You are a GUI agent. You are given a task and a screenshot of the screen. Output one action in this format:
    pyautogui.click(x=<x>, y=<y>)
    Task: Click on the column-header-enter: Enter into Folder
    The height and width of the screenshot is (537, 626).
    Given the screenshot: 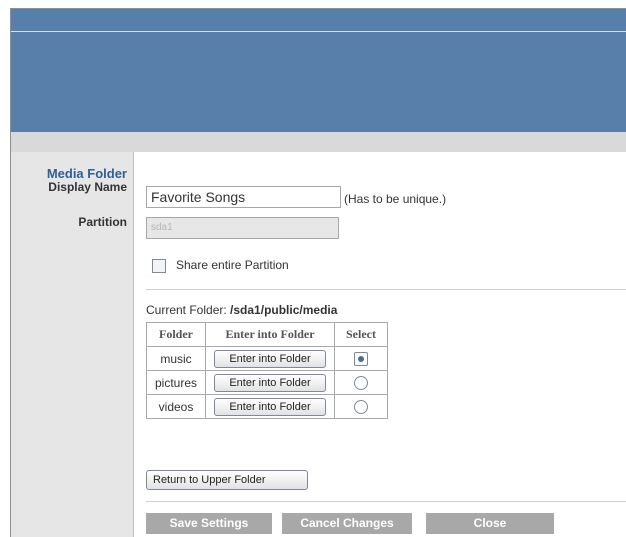 What is the action you would take?
    pyautogui.click(x=270, y=334)
    